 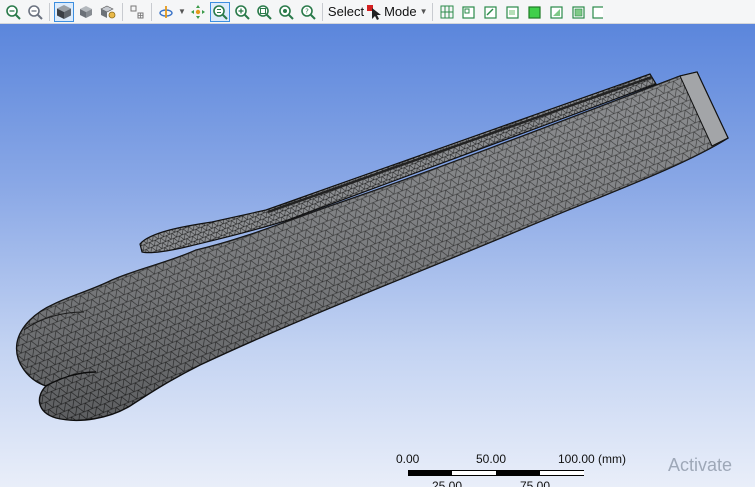 I want to click on view-options-button, so click(x=108, y=12).